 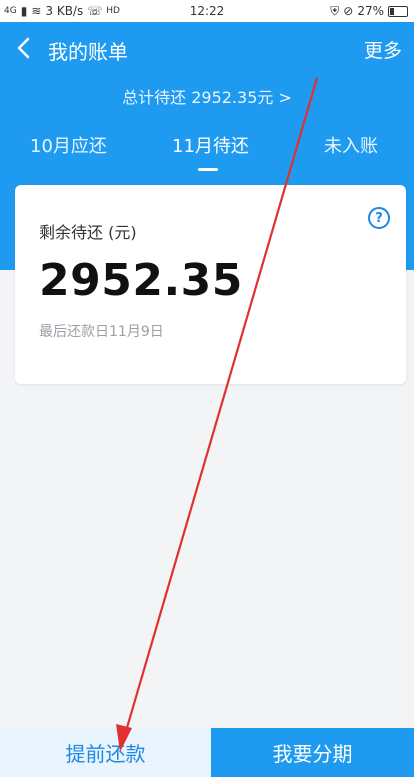 I want to click on tab-october-due: 10月应还, so click(x=68, y=145).